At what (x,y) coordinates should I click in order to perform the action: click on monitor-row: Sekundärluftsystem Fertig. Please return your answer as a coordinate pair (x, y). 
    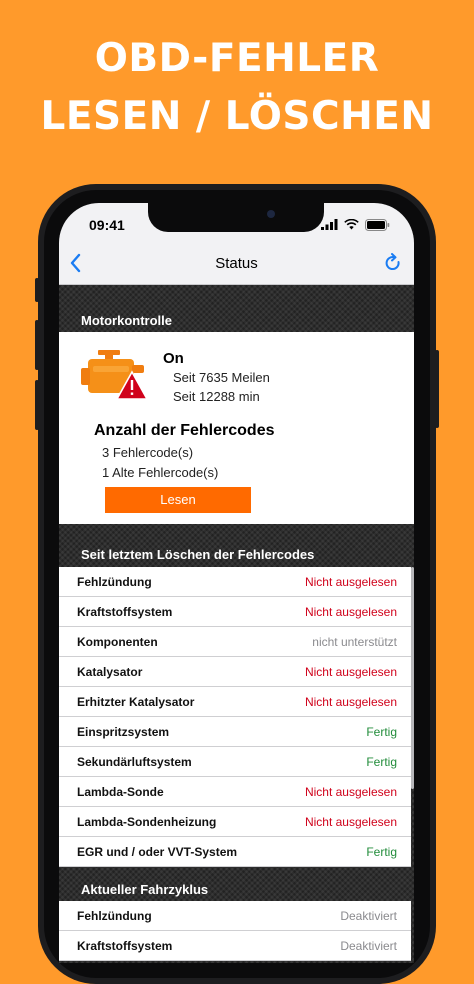
    Looking at the image, I should click on (235, 762).